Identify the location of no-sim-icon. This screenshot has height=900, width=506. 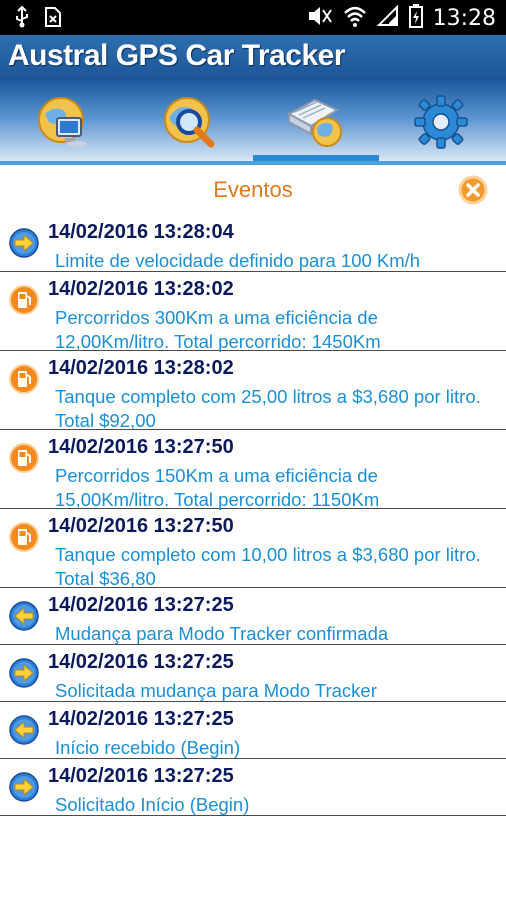
(53, 19).